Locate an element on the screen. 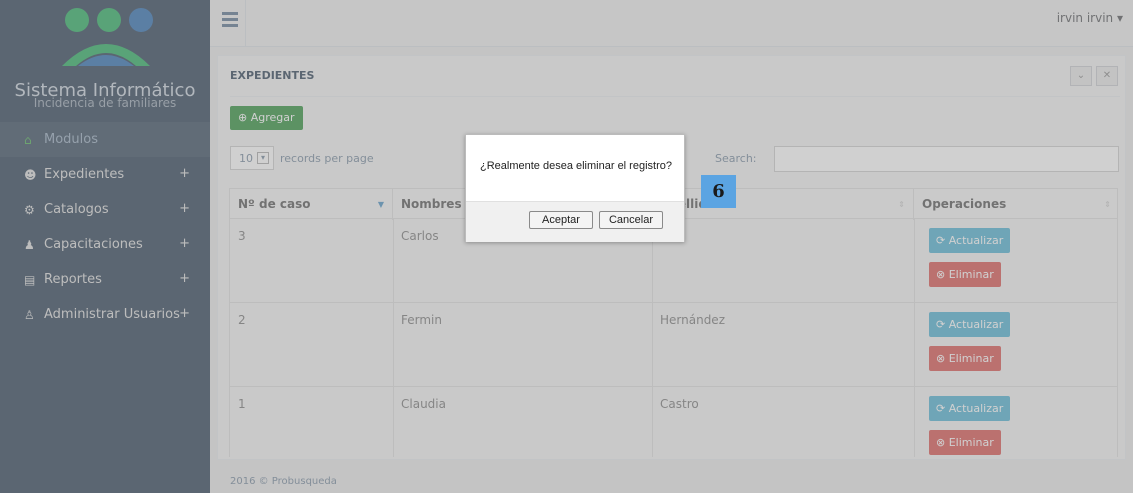 The width and height of the screenshot is (1133, 493). step-badge: 6 is located at coordinates (718, 191).